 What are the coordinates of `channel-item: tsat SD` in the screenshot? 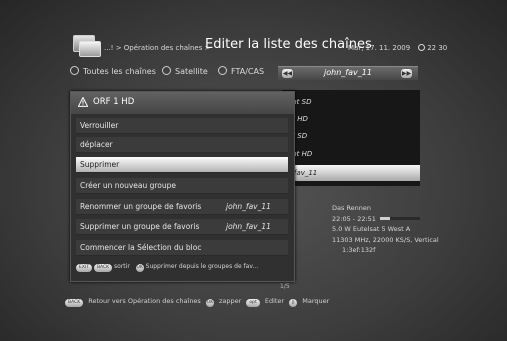 It's located at (352, 102).